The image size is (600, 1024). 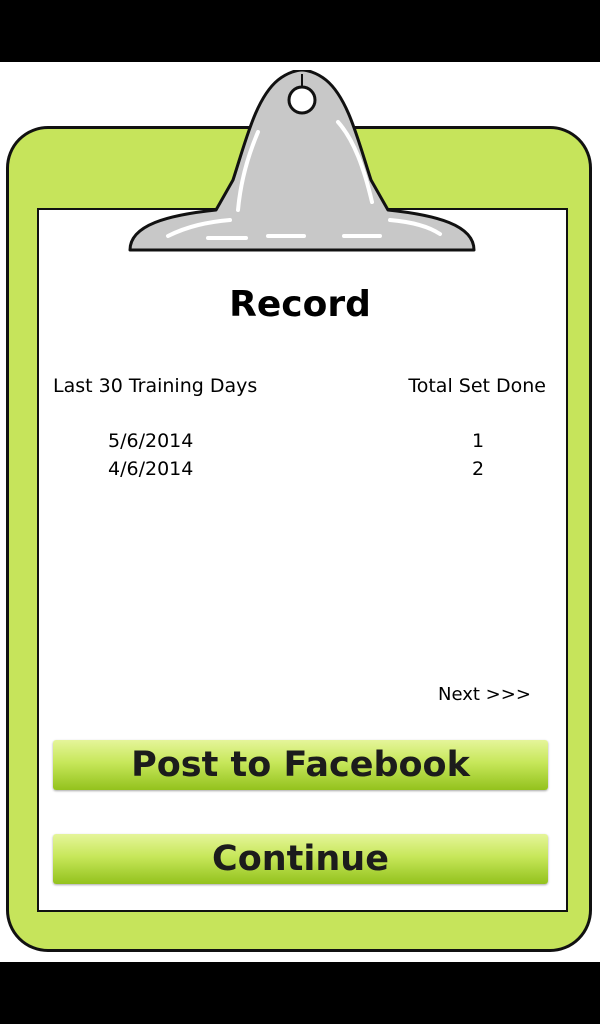 What do you see at coordinates (300, 765) in the screenshot?
I see `post-to-facebook-button: Post to Facebook` at bounding box center [300, 765].